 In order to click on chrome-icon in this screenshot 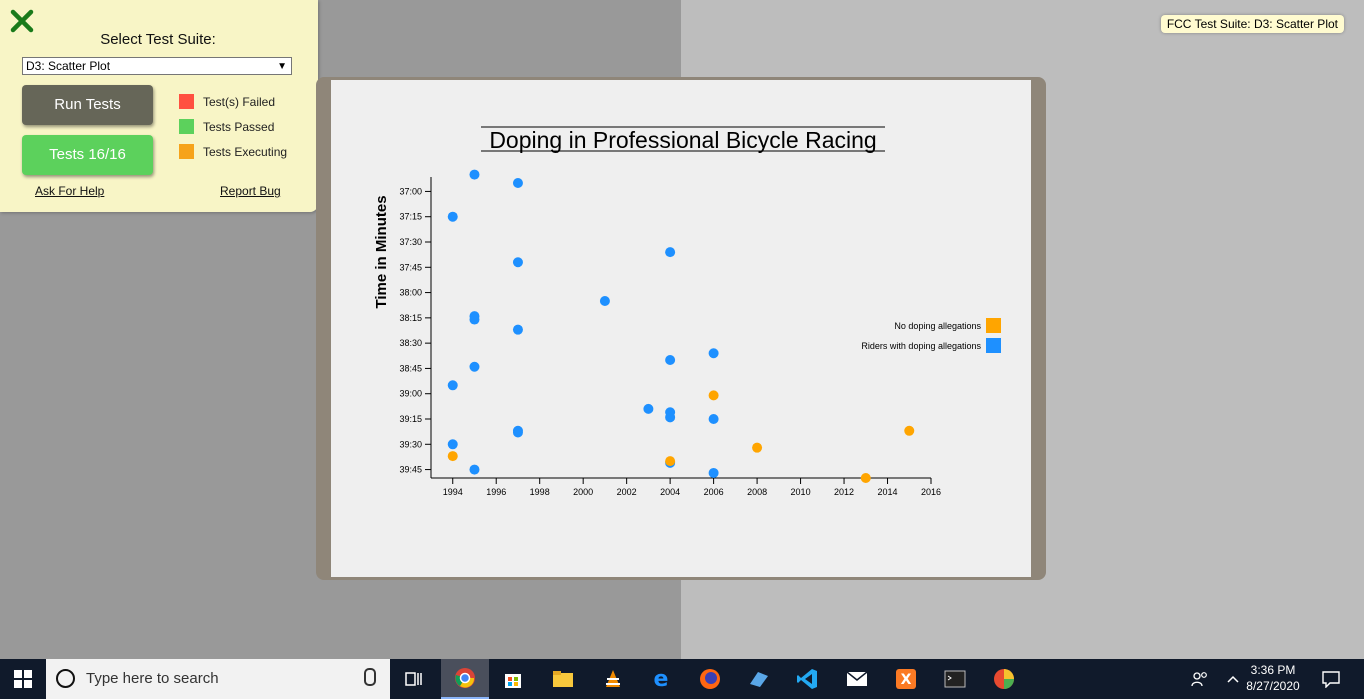, I will do `click(465, 679)`.